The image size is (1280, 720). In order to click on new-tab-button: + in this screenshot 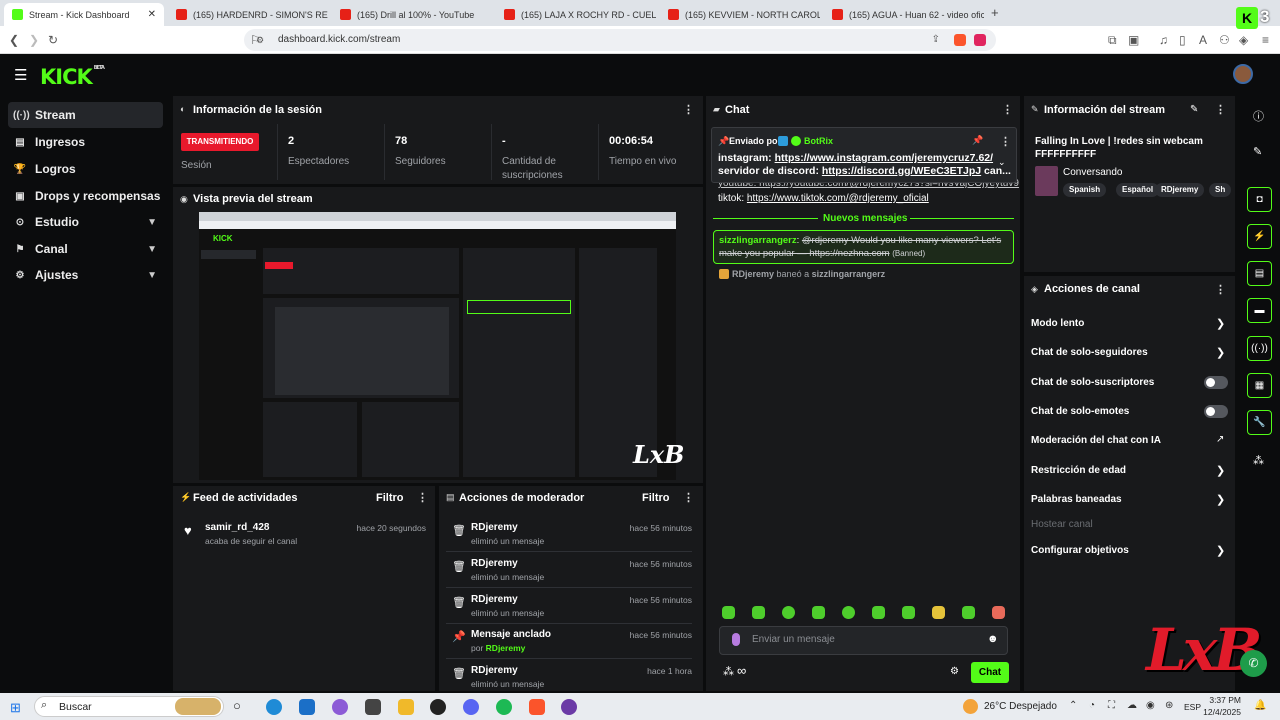, I will do `click(995, 12)`.